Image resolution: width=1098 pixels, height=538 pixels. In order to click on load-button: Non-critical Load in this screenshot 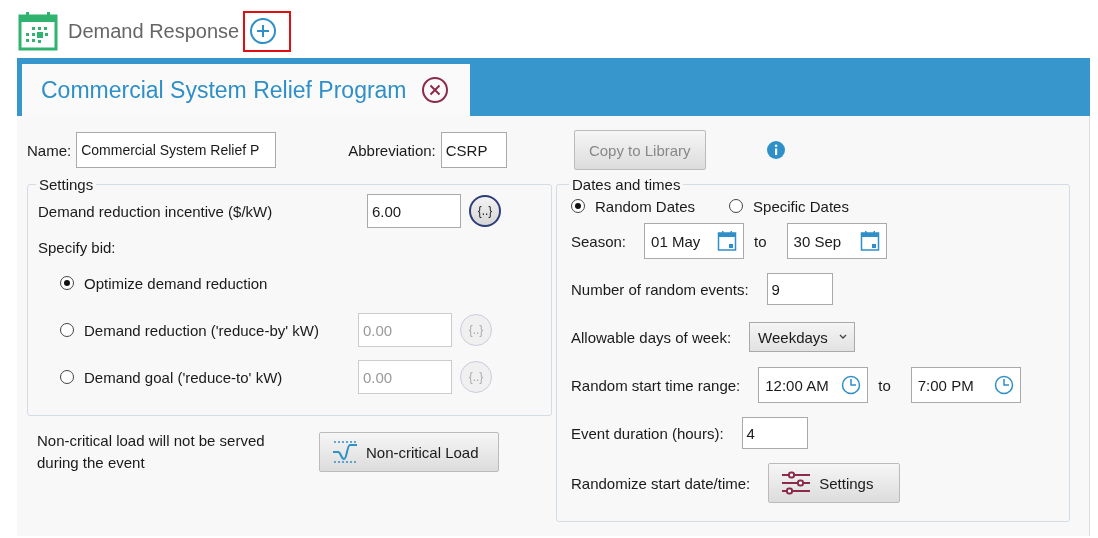, I will do `click(409, 452)`.